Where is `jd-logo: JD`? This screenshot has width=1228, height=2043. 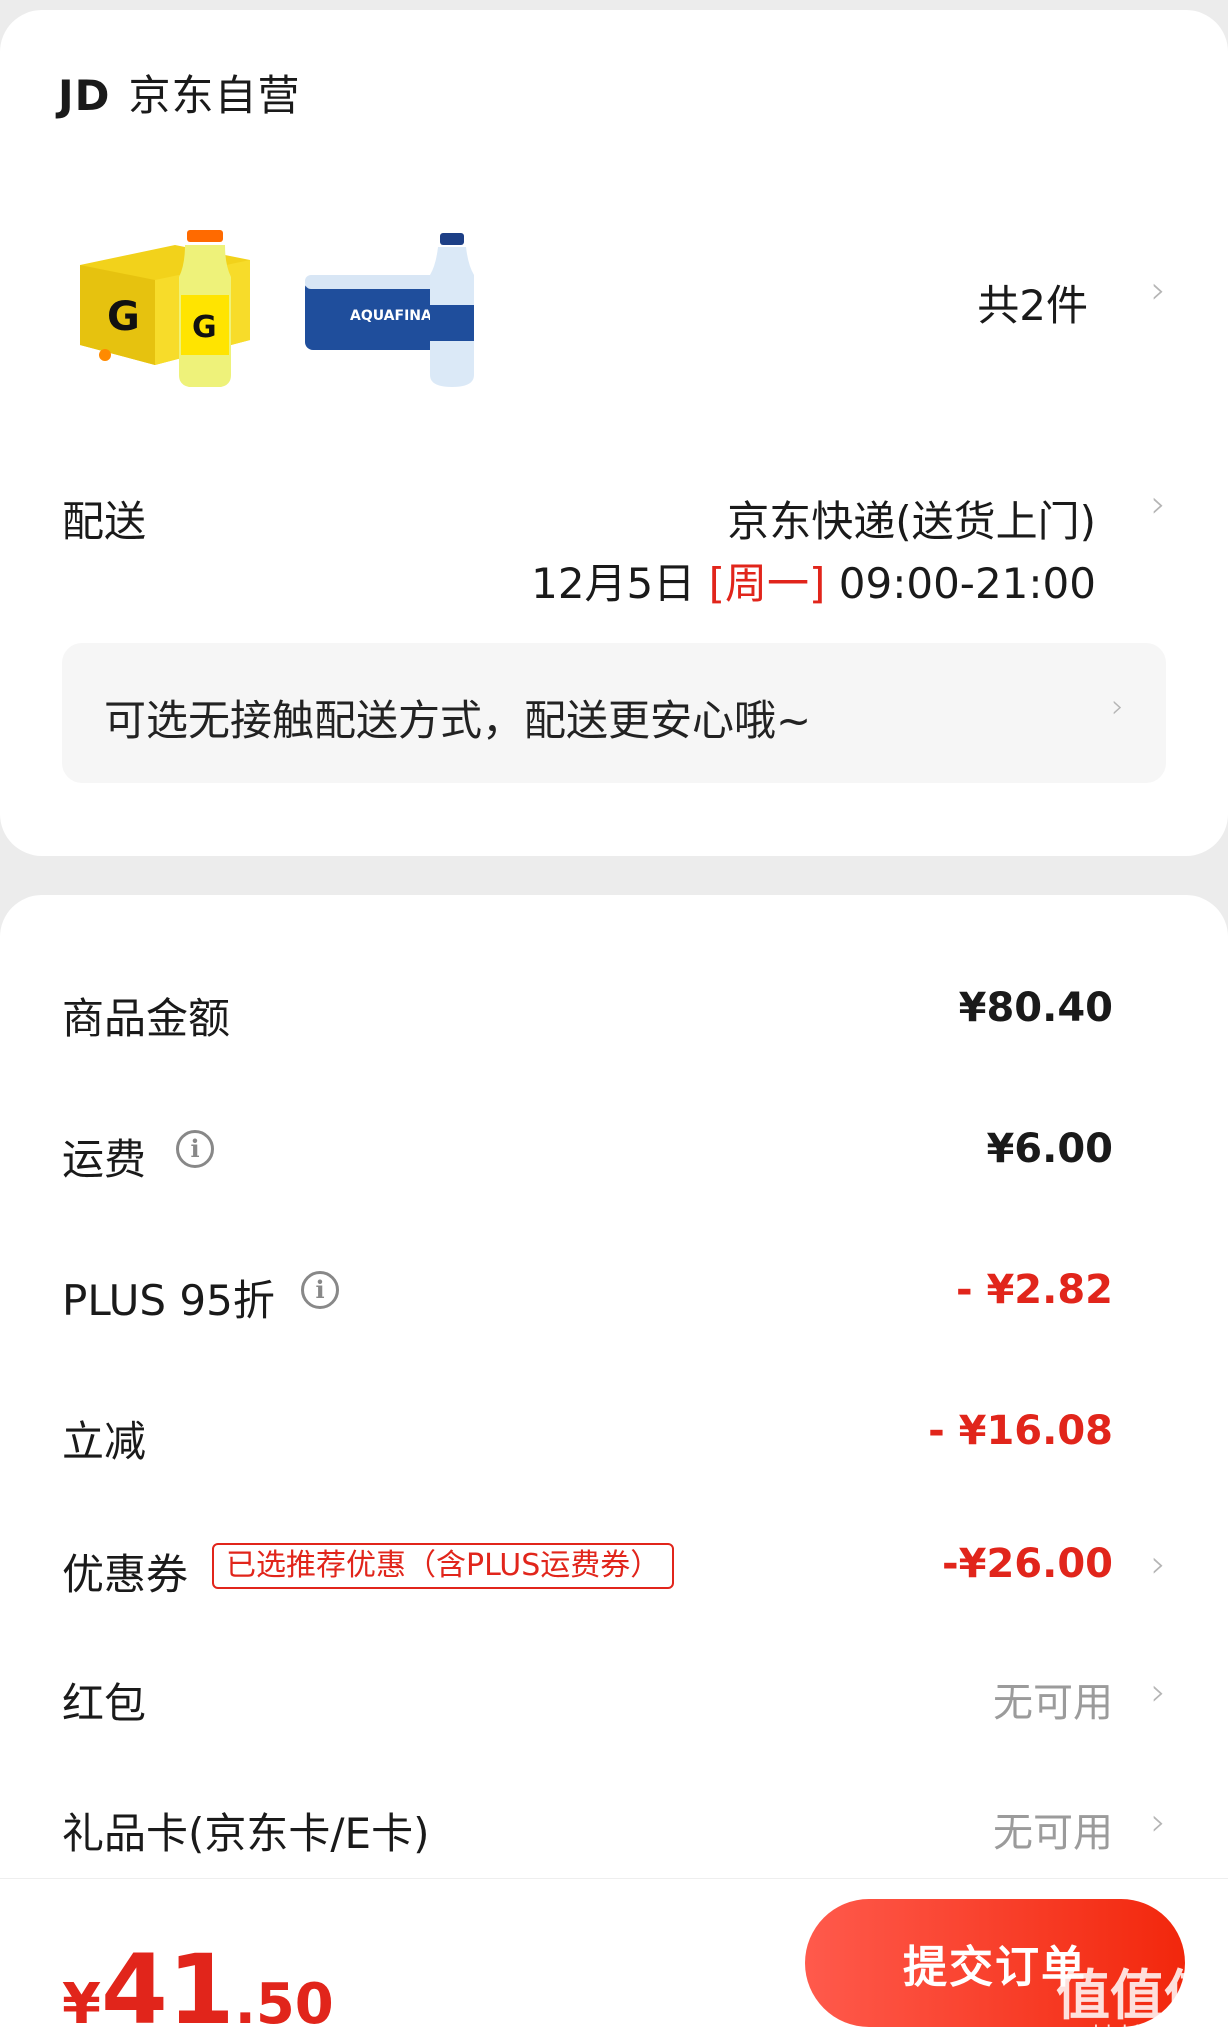 jd-logo: JD is located at coordinates (84, 95).